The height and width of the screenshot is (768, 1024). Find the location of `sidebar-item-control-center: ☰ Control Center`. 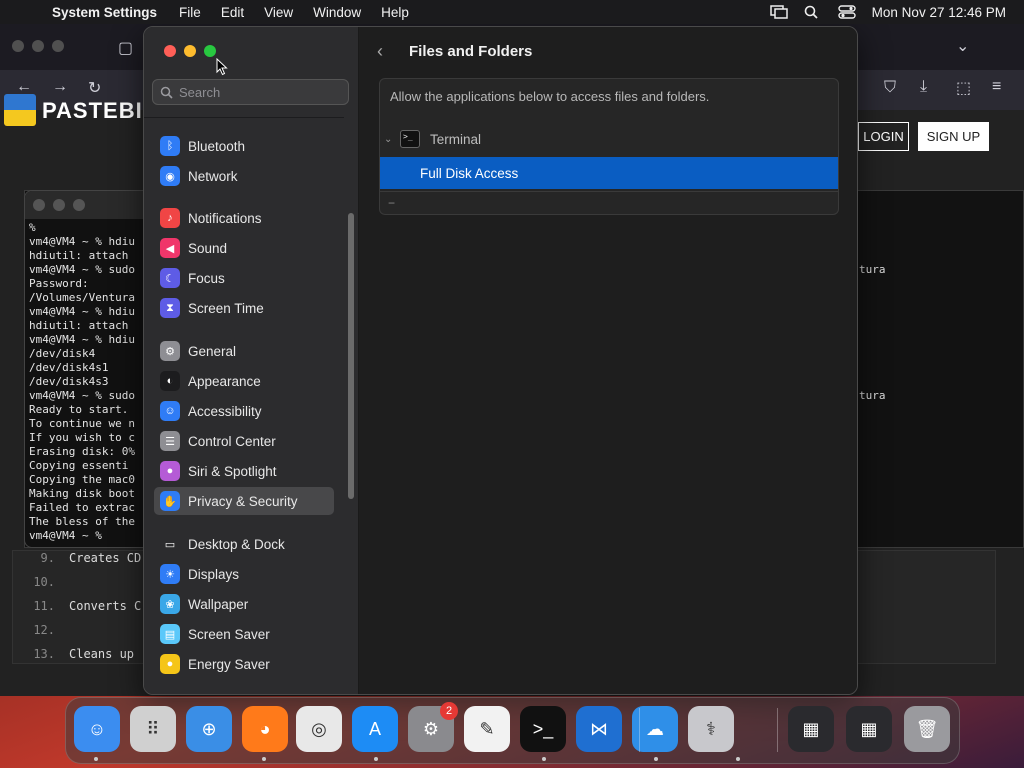

sidebar-item-control-center: ☰ Control Center is located at coordinates (244, 441).